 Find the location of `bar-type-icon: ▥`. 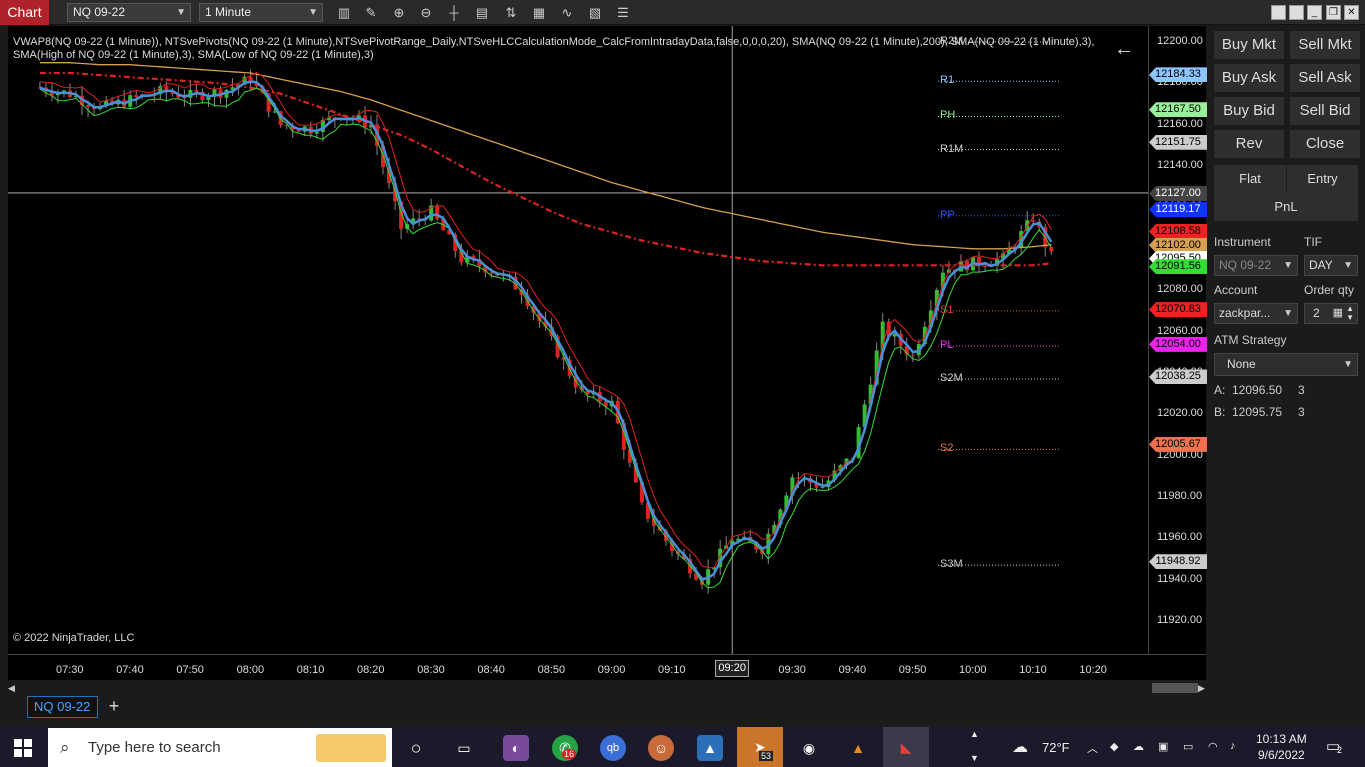

bar-type-icon: ▥ is located at coordinates (344, 12).